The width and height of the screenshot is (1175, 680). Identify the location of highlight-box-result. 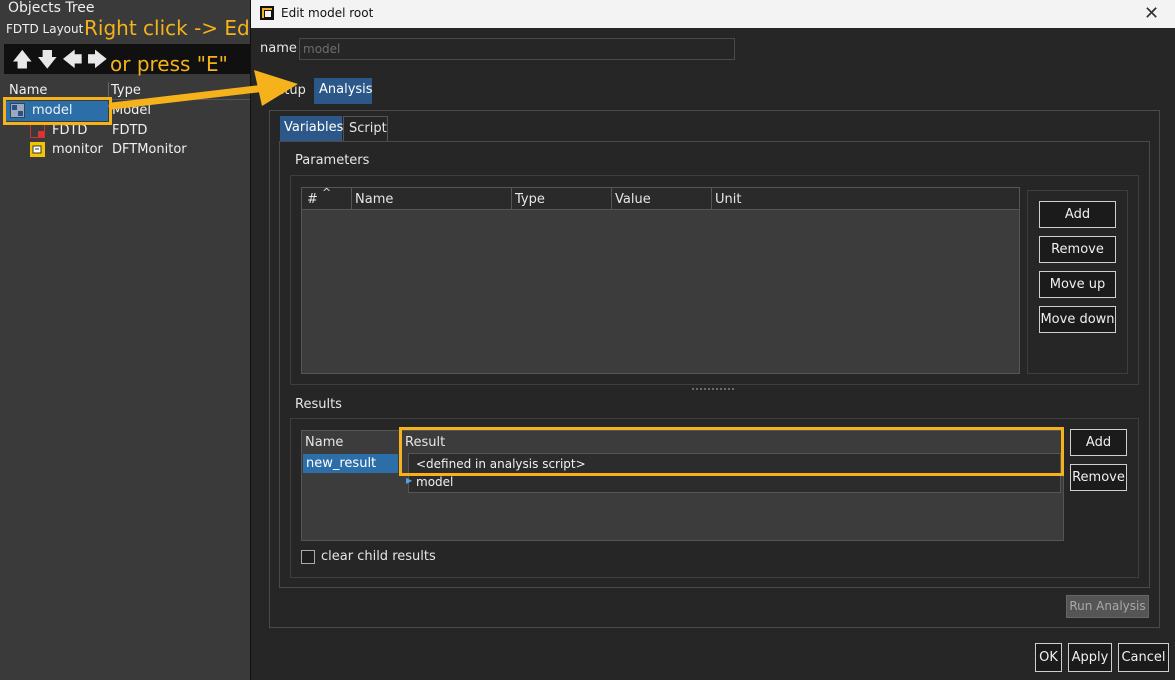
(731, 451).